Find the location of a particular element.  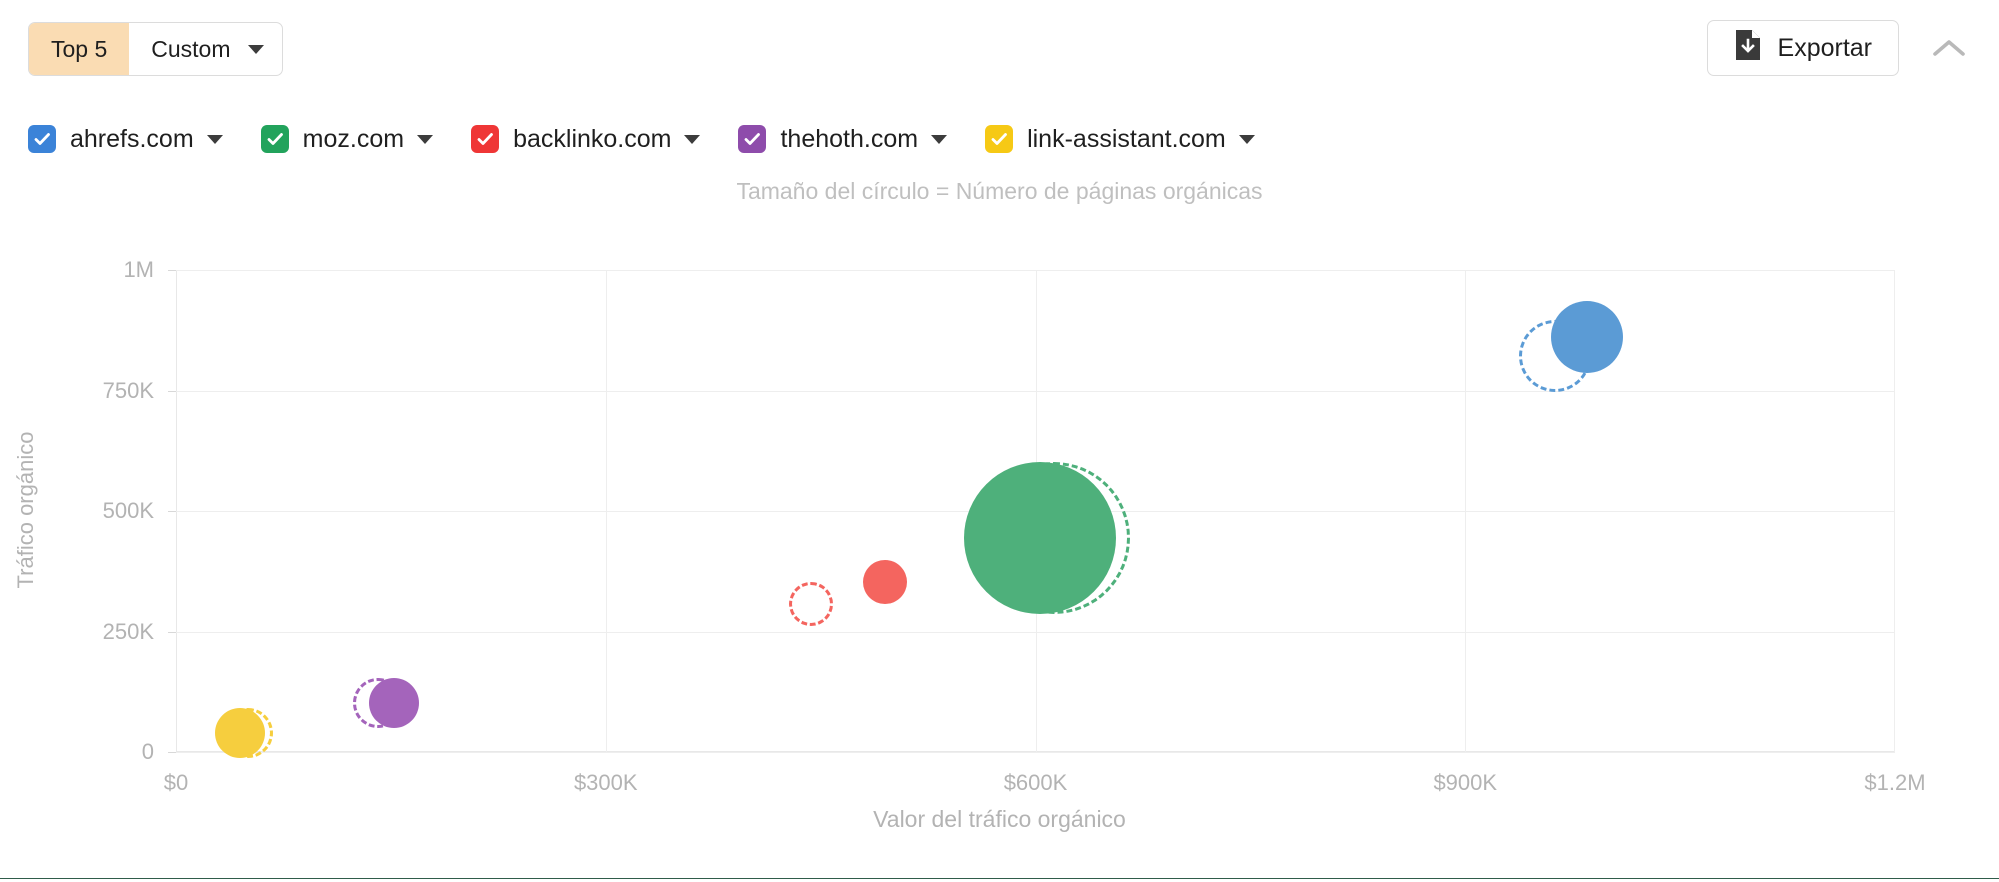

x-tick-label: $300K is located at coordinates (605, 782).